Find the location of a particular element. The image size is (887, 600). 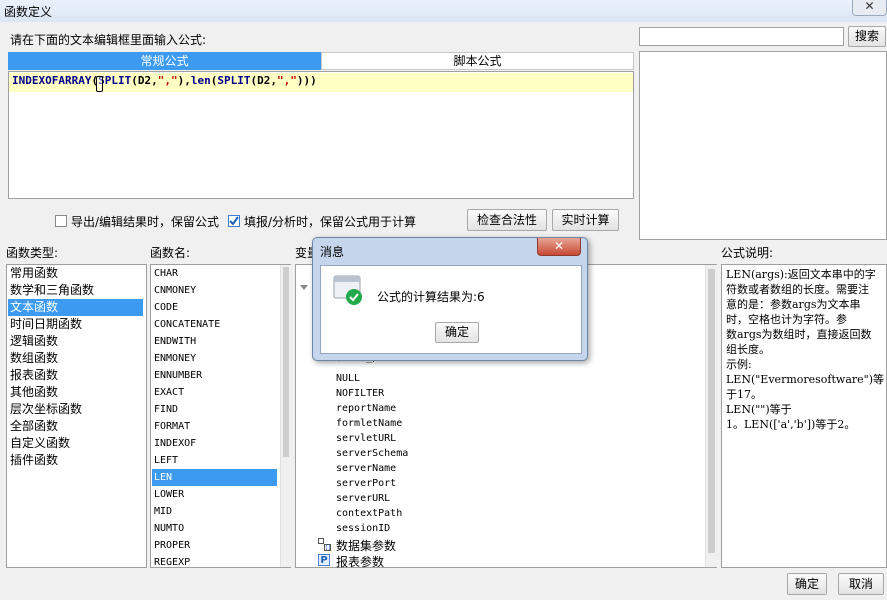

message-dialog: 消息 ✕ 公式的计算结果为:6 确定 is located at coordinates (450, 299).